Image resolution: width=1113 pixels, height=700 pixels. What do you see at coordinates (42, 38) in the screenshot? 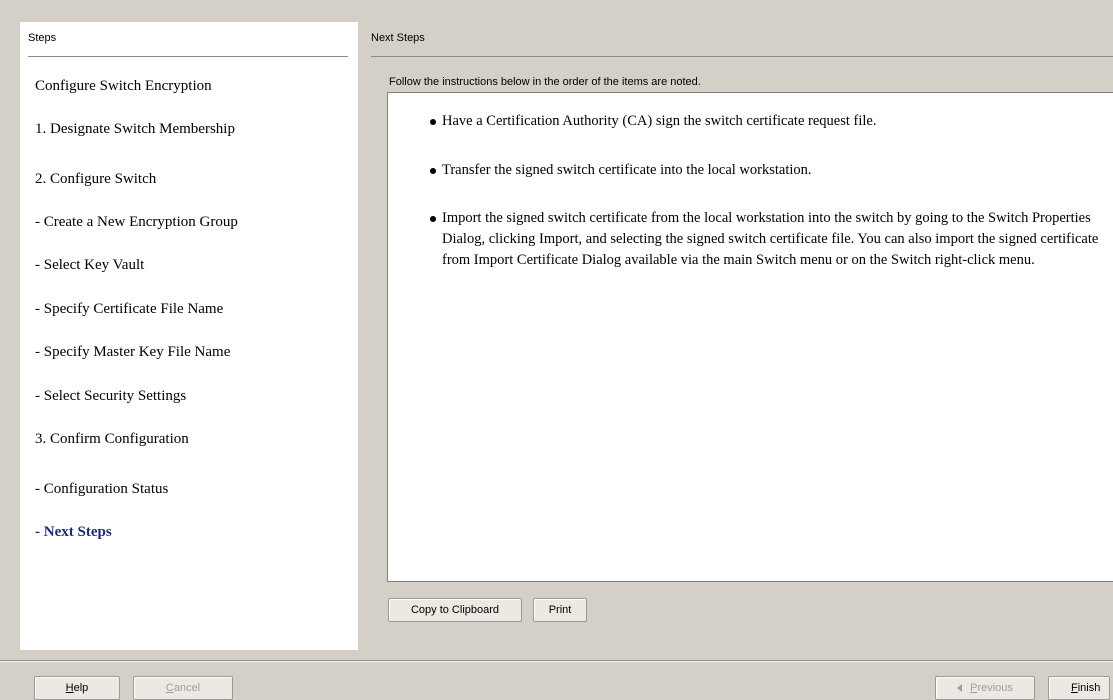
I see `steps-header: Steps` at bounding box center [42, 38].